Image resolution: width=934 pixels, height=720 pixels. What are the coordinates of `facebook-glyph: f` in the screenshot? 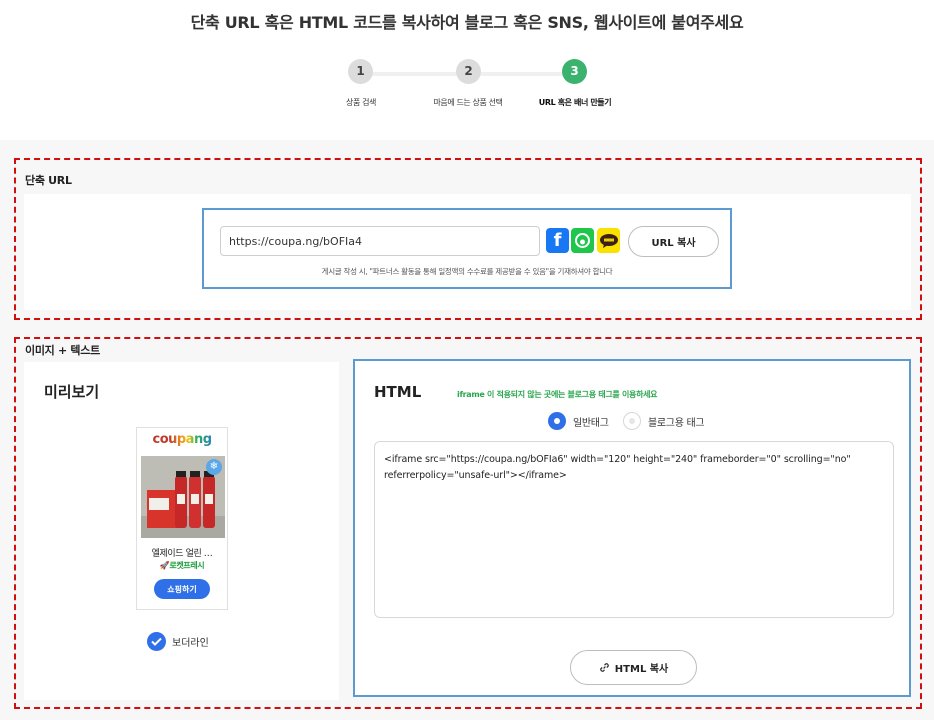 It's located at (557, 240).